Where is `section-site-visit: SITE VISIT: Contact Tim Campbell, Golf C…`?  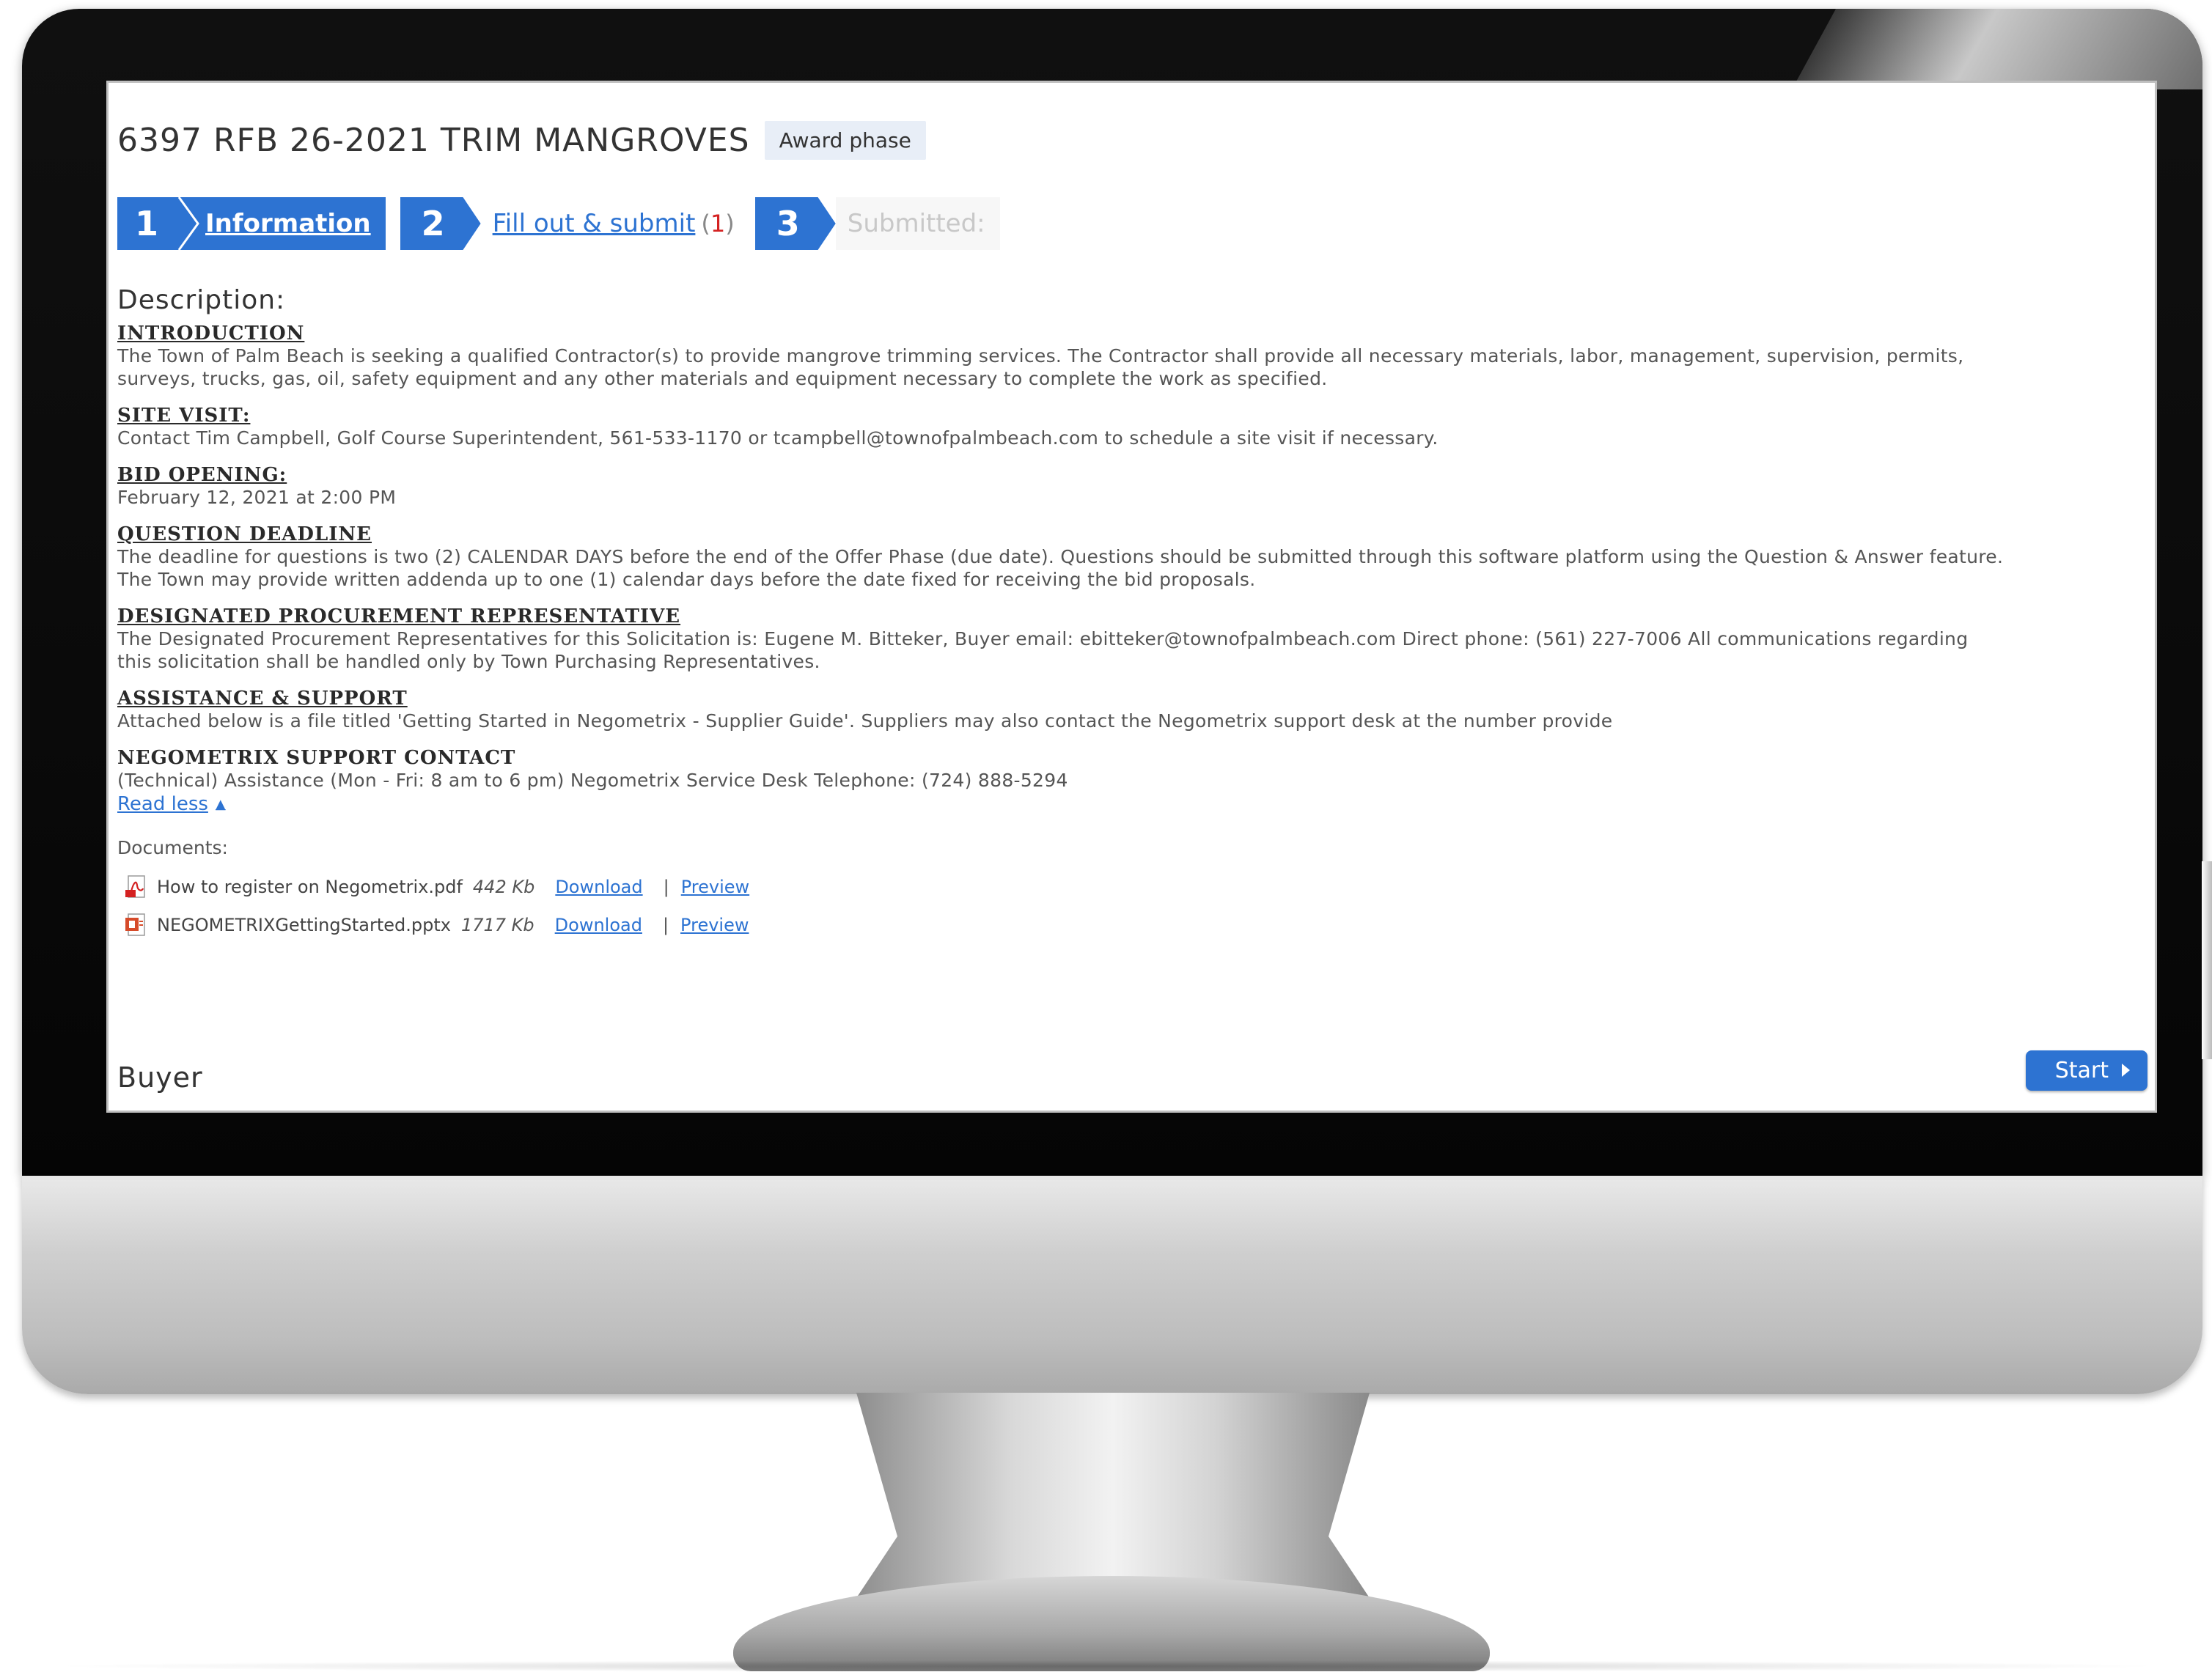
section-site-visit: SITE VISIT: Contact Tim Campbell, Golf C… is located at coordinates (1131, 427).